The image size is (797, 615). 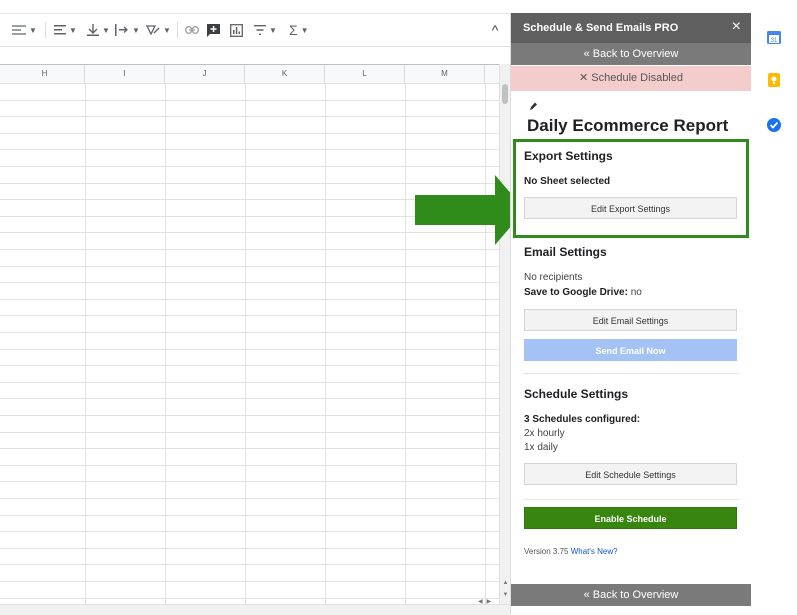 What do you see at coordinates (594, 551) in the screenshot?
I see `whats-new-link: What's New?` at bounding box center [594, 551].